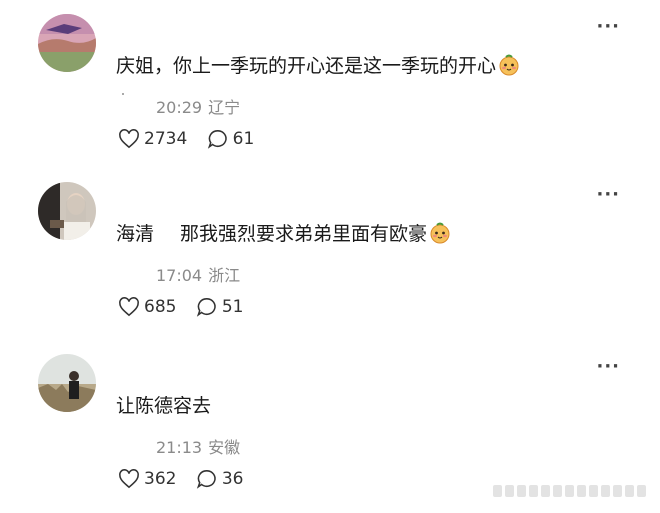 This screenshot has width=660, height=513. What do you see at coordinates (224, 107) in the screenshot?
I see `comment-location: 辽宁` at bounding box center [224, 107].